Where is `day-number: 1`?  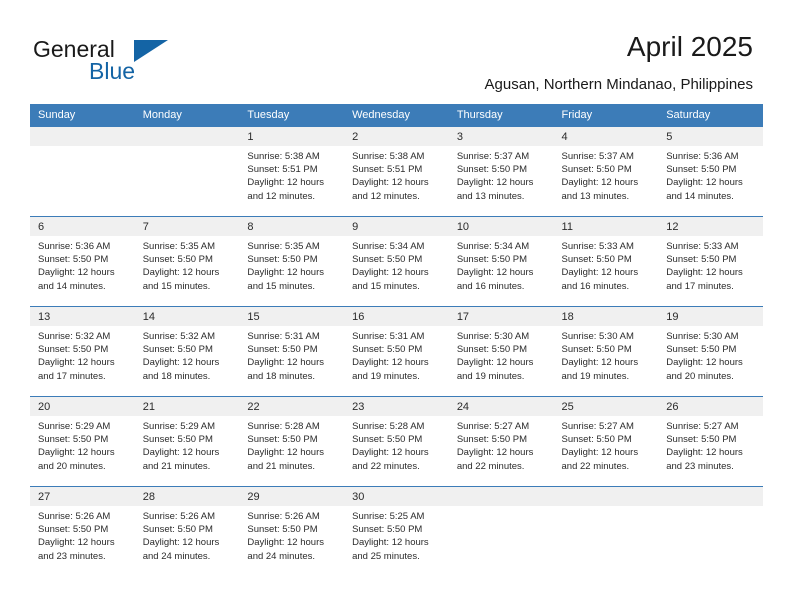
day-number: 1 is located at coordinates (292, 136).